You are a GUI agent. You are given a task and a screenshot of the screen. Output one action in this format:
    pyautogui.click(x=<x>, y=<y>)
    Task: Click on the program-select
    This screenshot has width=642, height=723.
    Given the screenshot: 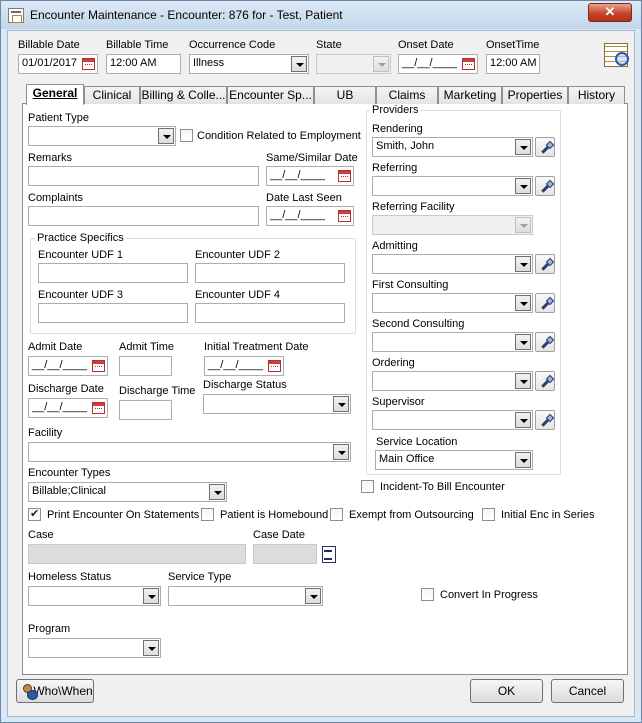 What is the action you would take?
    pyautogui.click(x=94, y=648)
    